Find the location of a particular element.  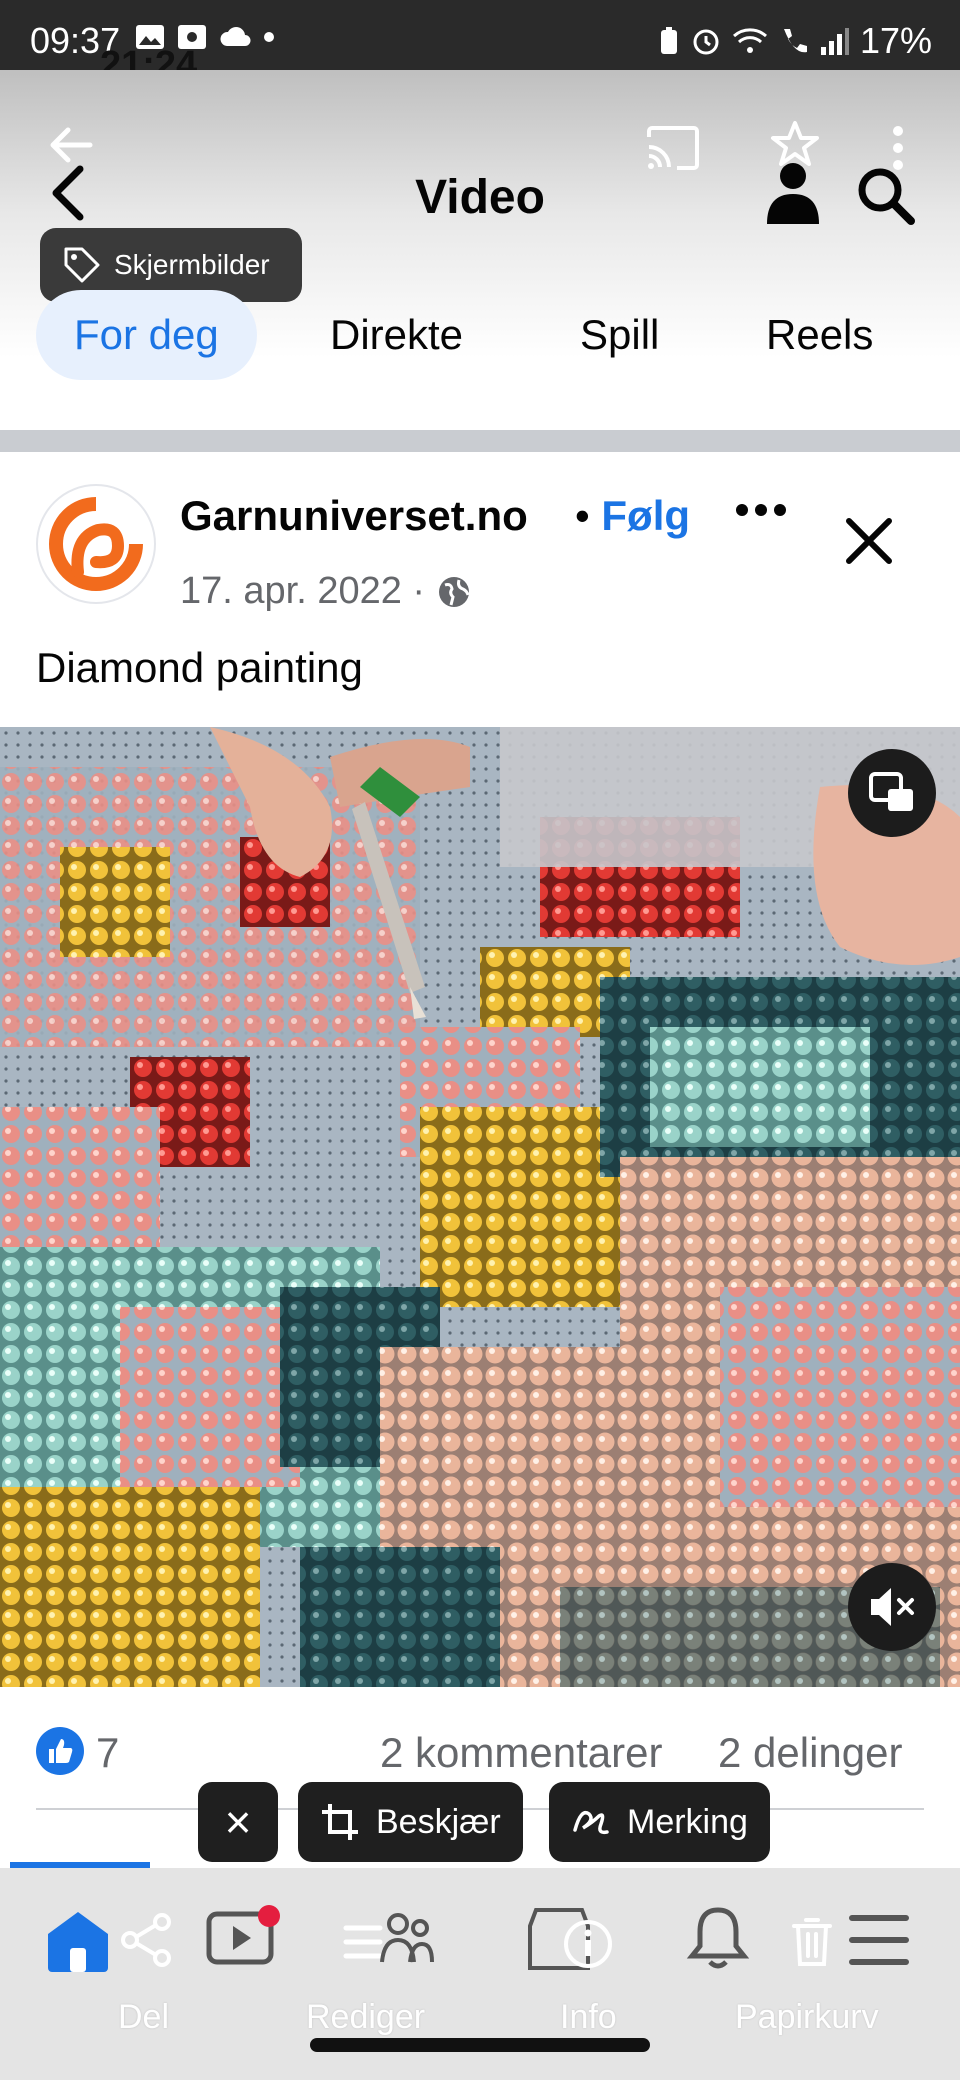

info-icon is located at coordinates (570, 1939).